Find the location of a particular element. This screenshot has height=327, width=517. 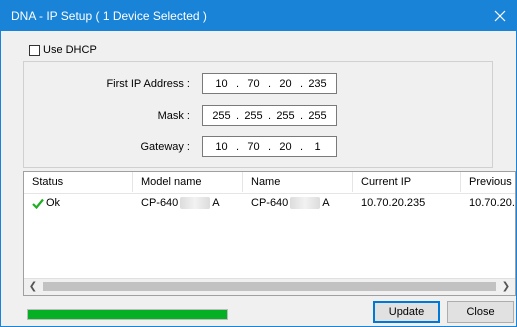

mask-field: 255. 255. 255. 255 is located at coordinates (269, 115).